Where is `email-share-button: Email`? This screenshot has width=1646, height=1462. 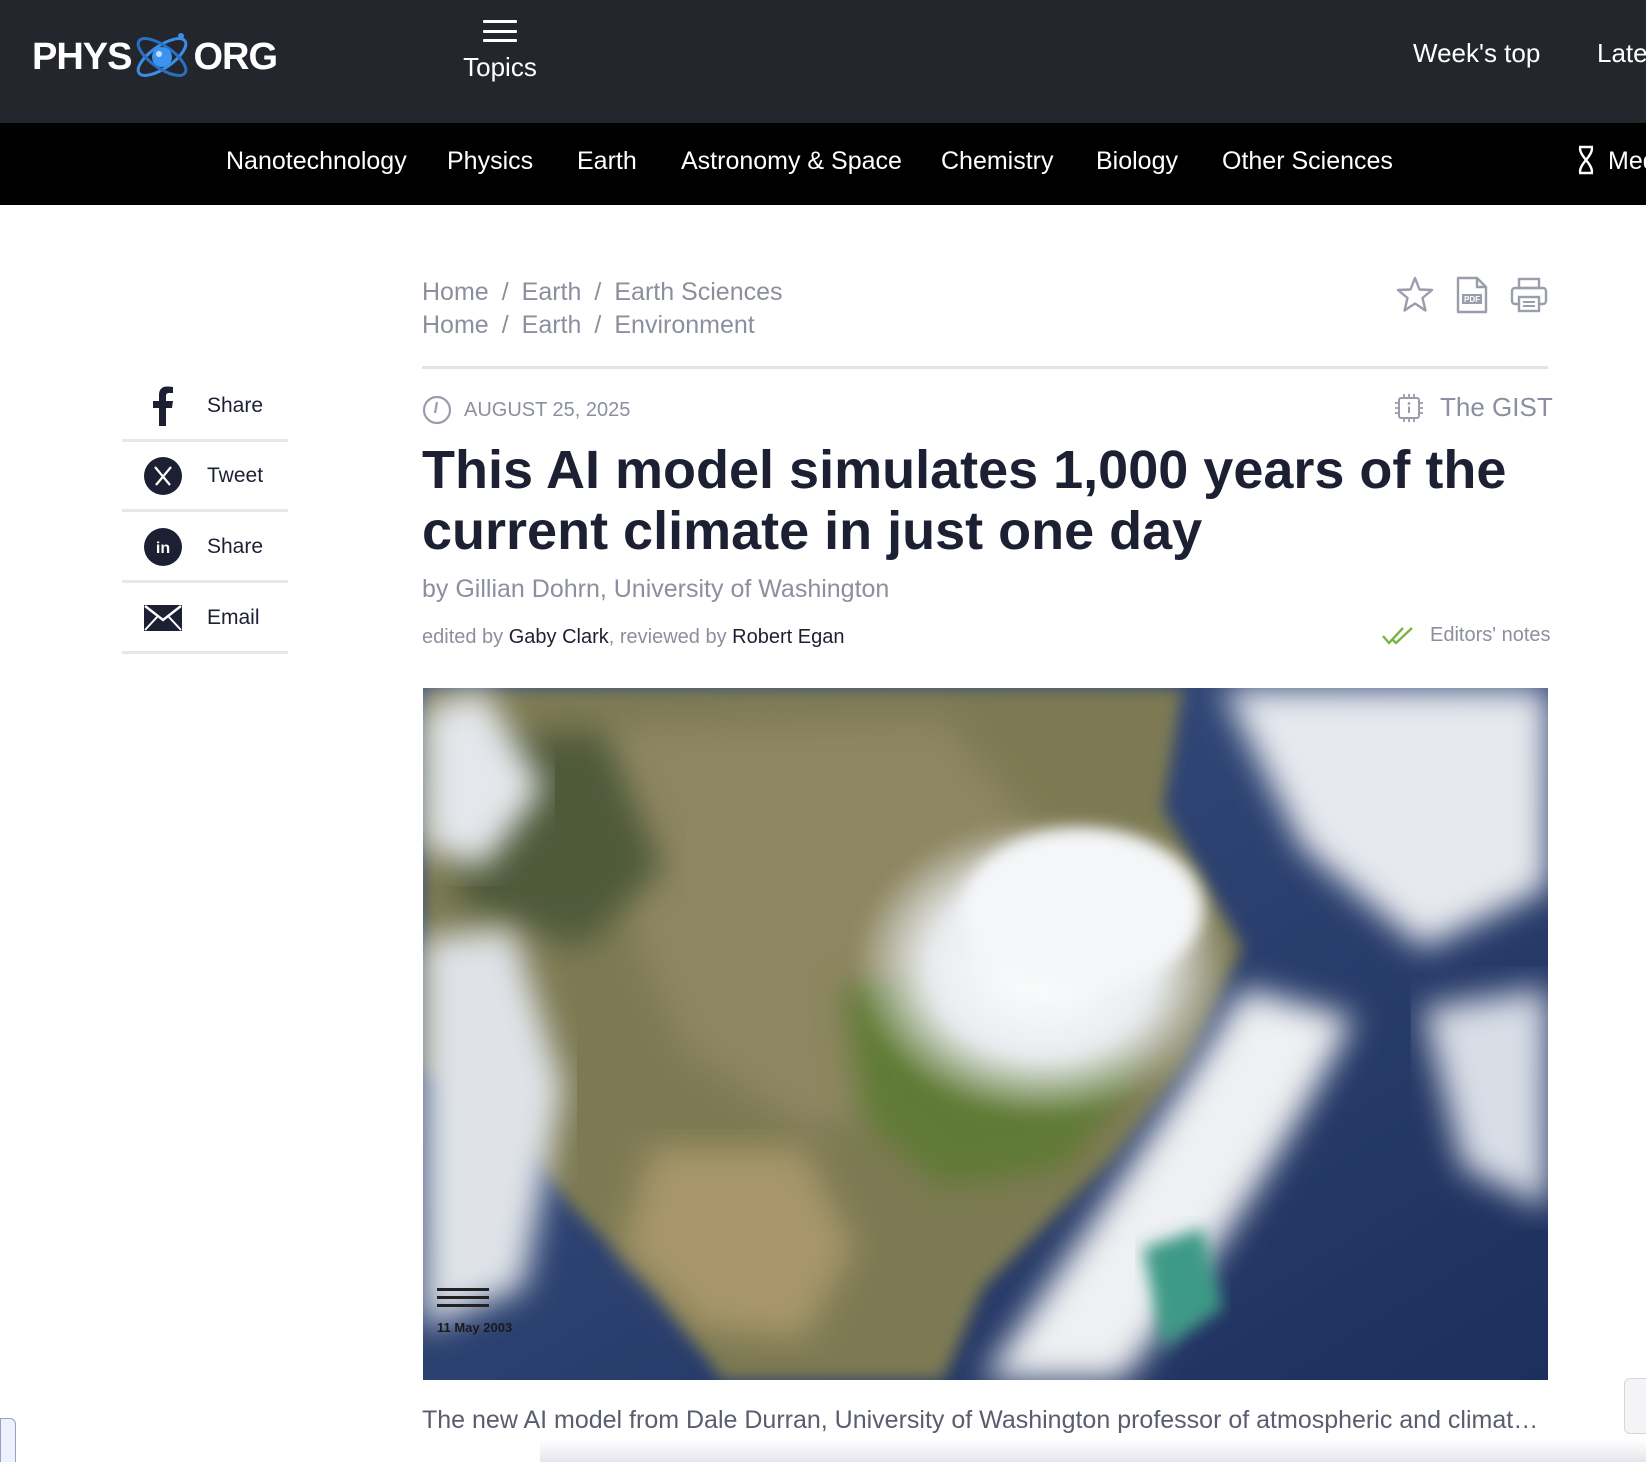 email-share-button: Email is located at coordinates (205, 619).